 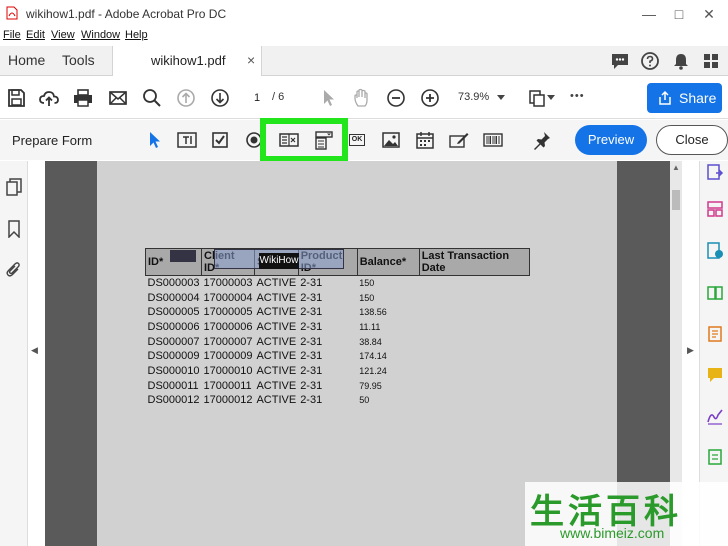 What do you see at coordinates (173, 370) in the screenshot?
I see `cell-id: DS000010` at bounding box center [173, 370].